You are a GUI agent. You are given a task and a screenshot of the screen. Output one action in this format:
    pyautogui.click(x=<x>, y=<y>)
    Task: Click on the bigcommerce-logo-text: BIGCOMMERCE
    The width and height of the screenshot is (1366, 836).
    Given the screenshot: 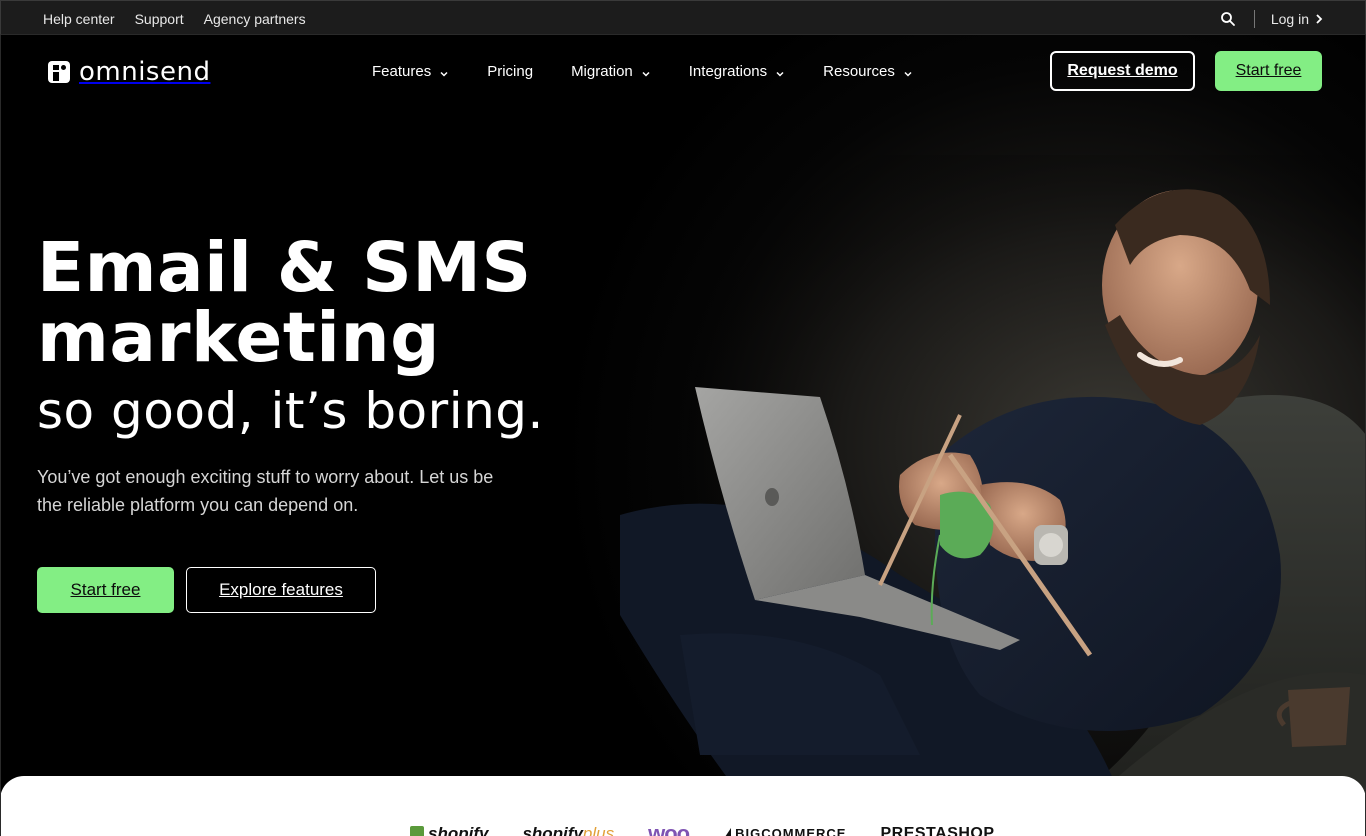 What is the action you would take?
    pyautogui.click(x=791, y=831)
    